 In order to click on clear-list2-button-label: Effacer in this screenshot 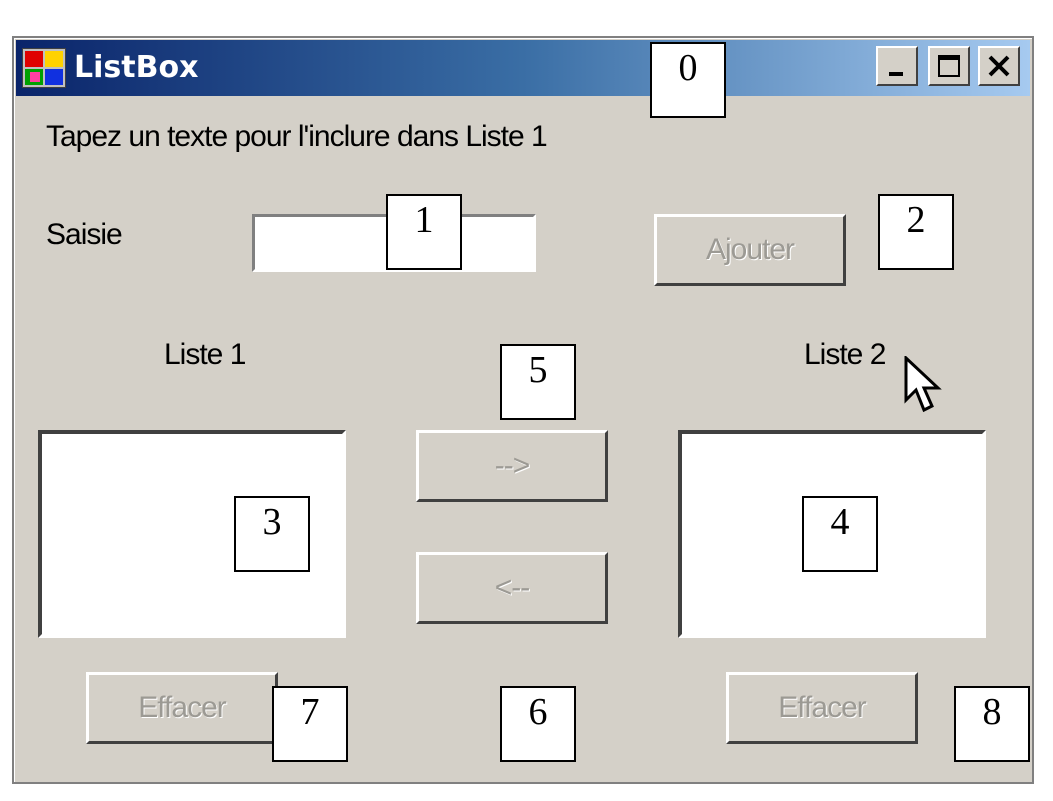, I will do `click(822, 707)`.